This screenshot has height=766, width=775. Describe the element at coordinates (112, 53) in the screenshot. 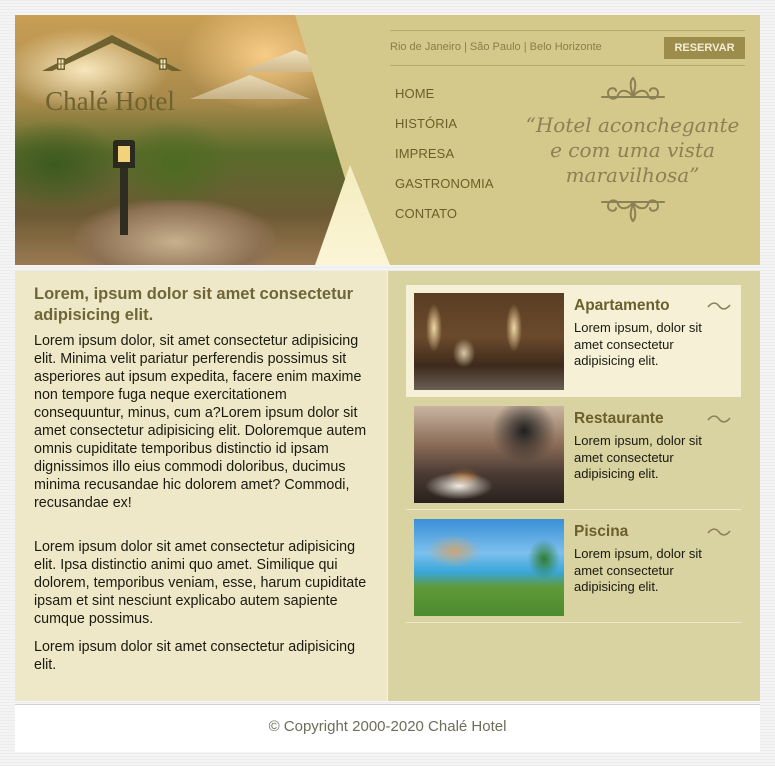

I see `house-roof-icon` at that location.